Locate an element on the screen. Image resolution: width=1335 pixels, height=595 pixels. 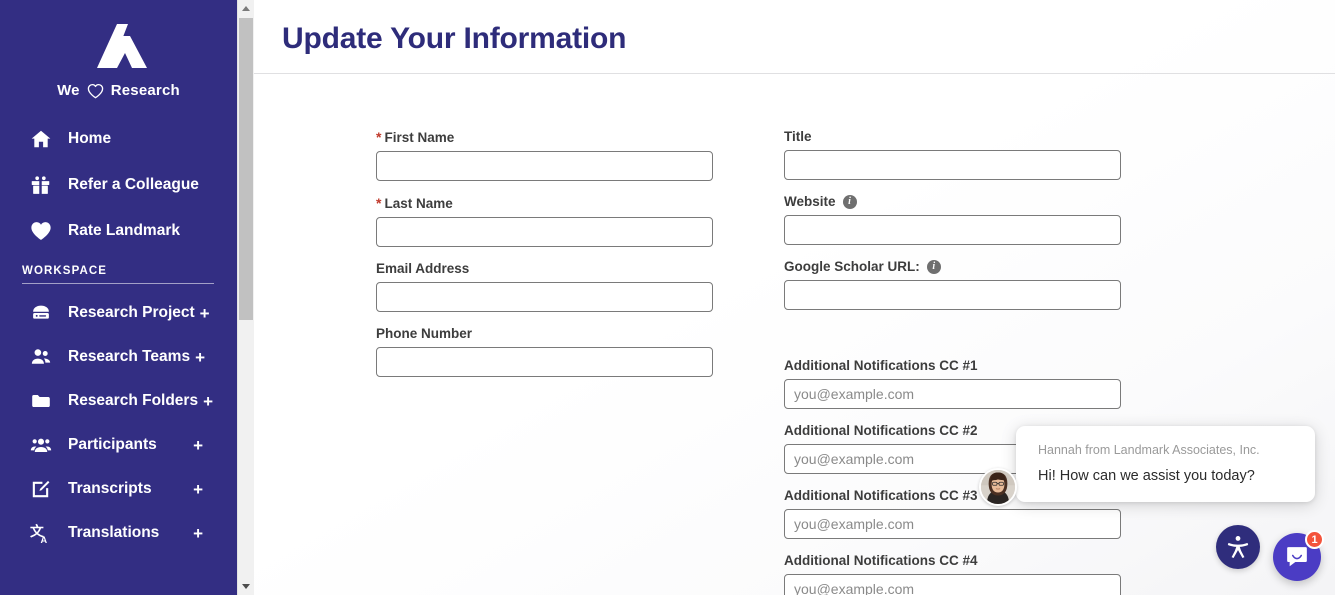
landmark-logo is located at coordinates (121, 46).